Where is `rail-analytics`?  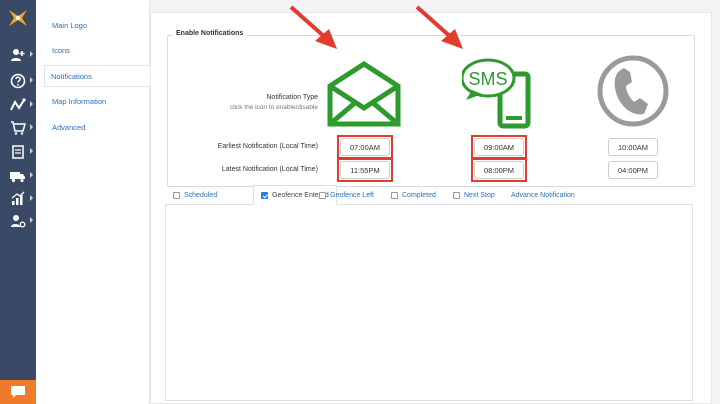 rail-analytics is located at coordinates (18, 199).